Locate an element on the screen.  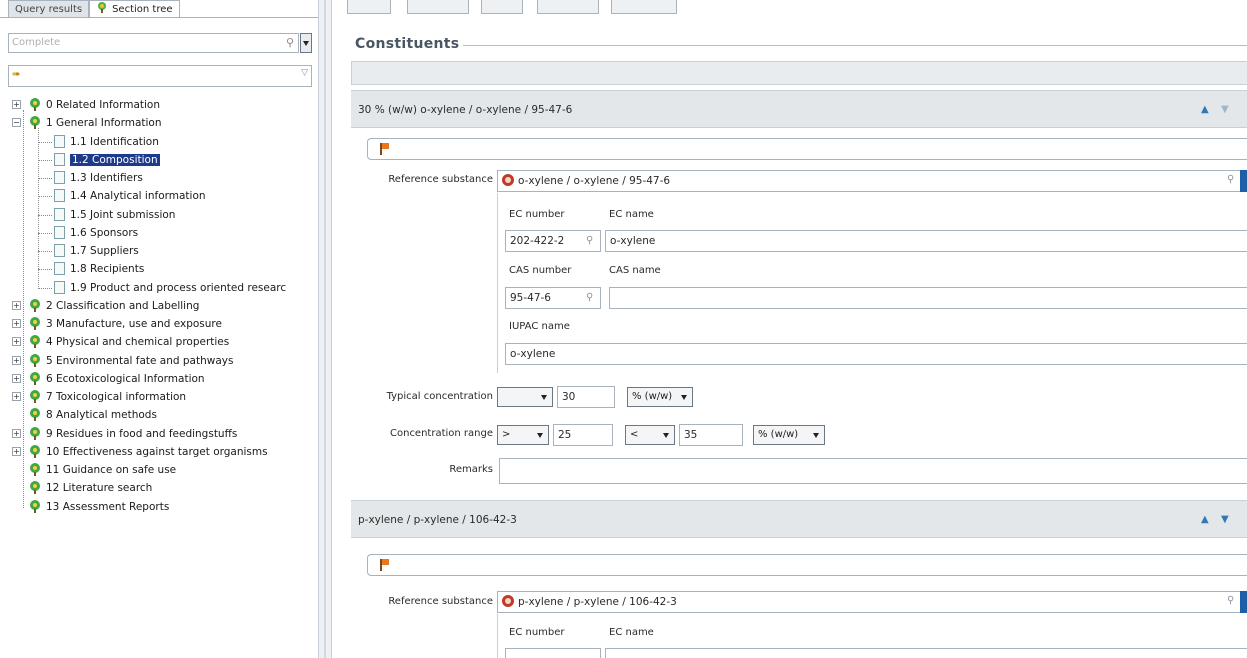
tree-node-label: 11 Guidance on safe use is located at coordinates (111, 470).